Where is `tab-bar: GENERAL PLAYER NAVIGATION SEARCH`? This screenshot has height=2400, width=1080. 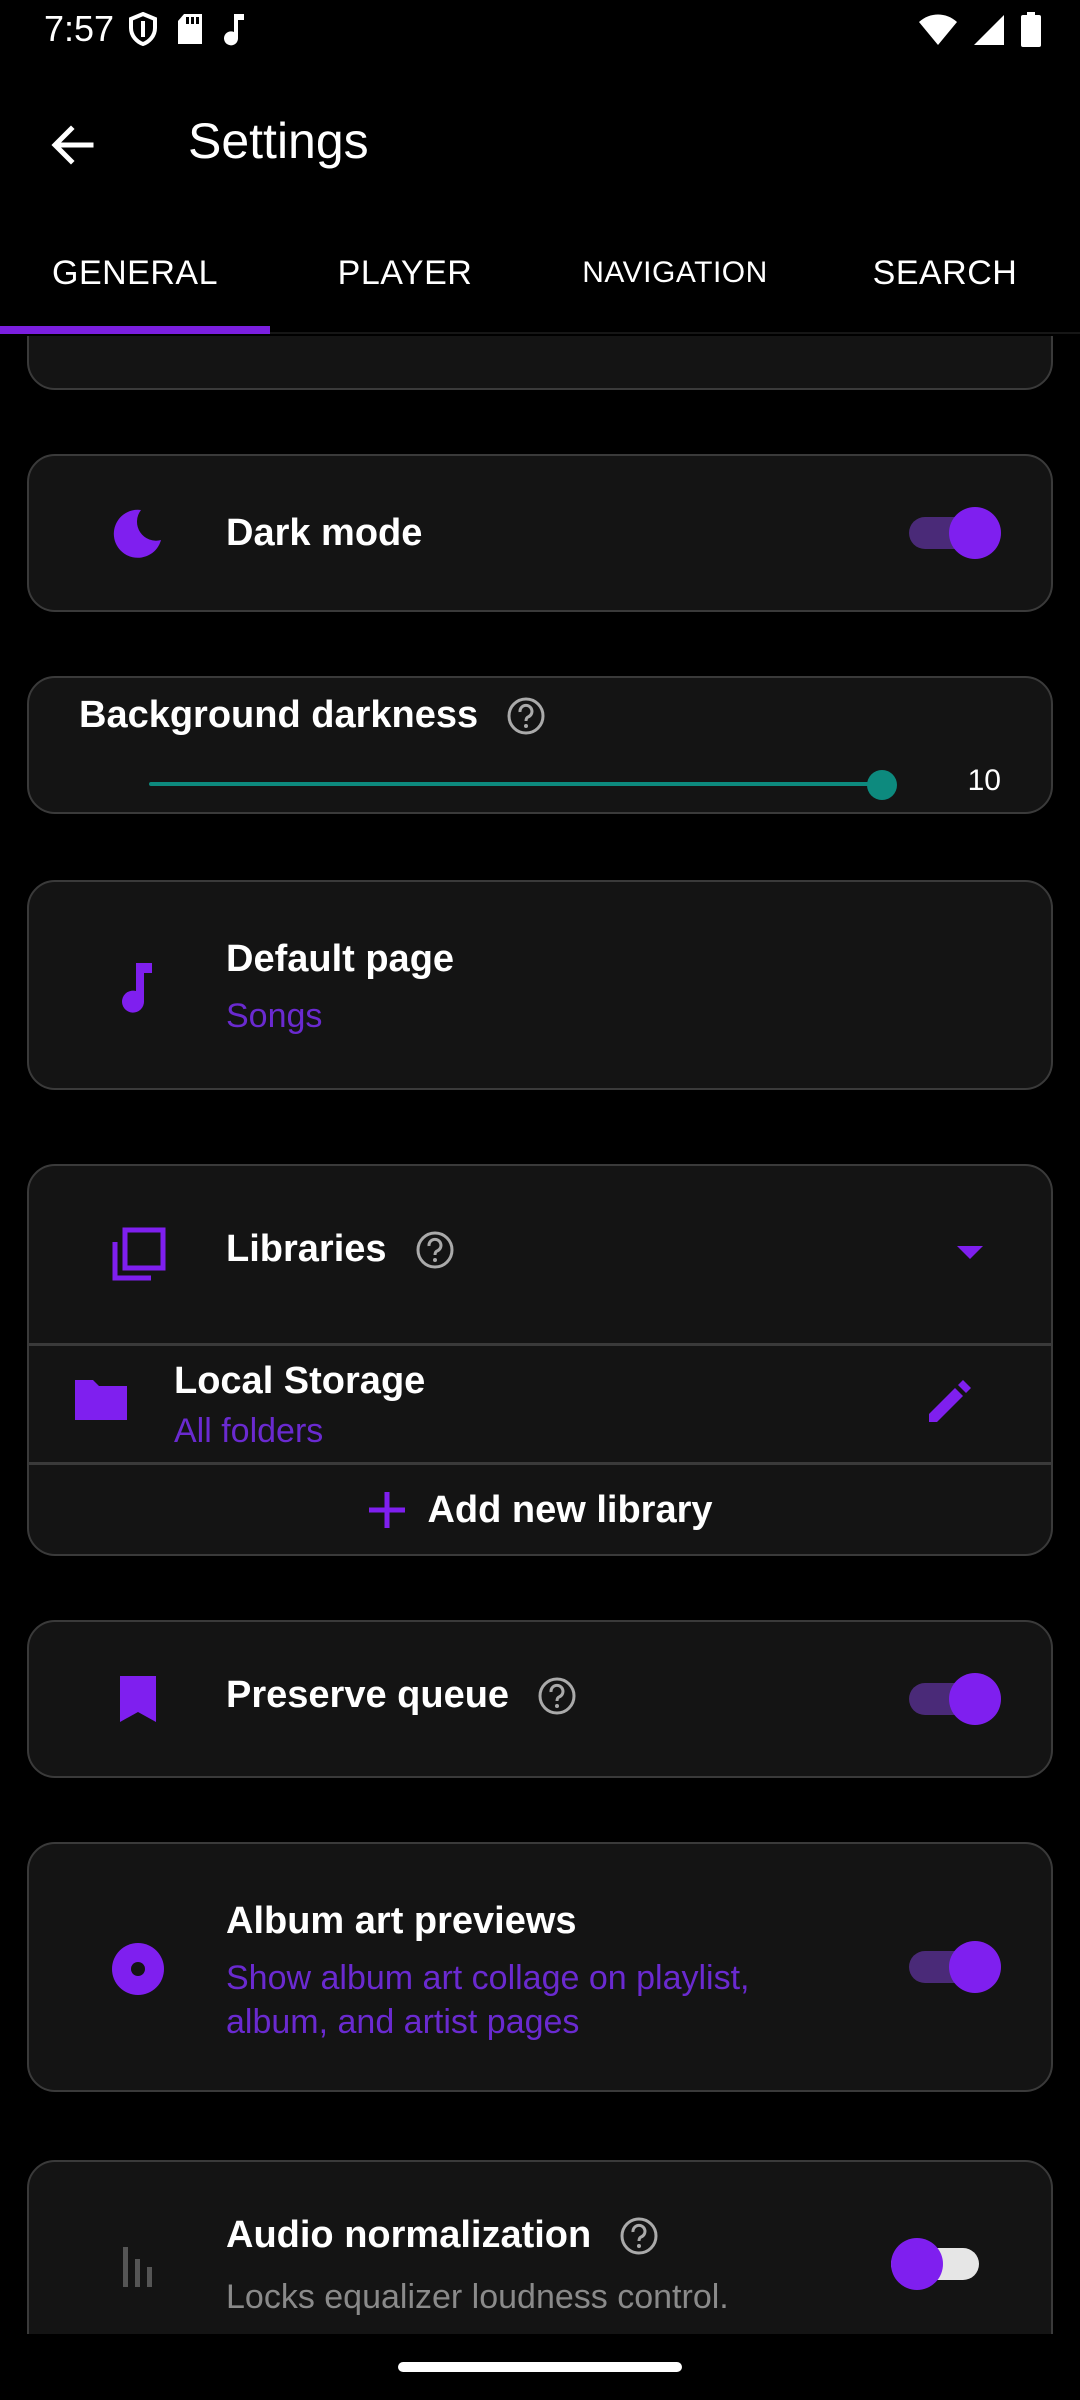
tab-bar: GENERAL PLAYER NAVIGATION SEARCH is located at coordinates (540, 273).